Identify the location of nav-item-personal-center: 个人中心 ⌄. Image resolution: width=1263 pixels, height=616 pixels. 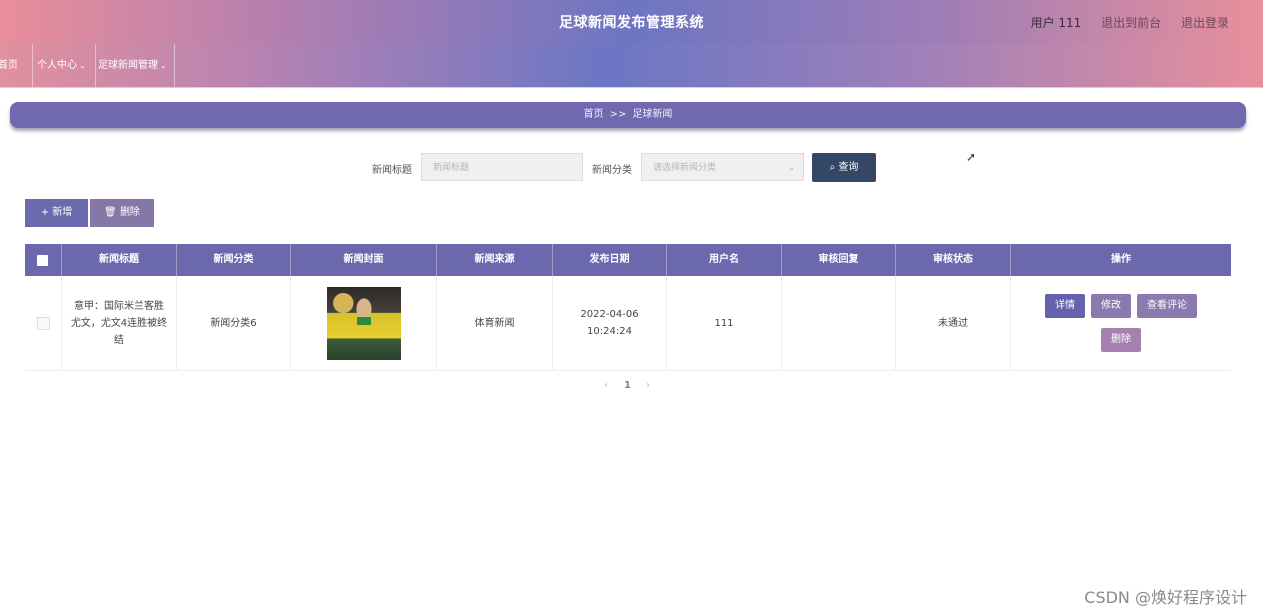
(64, 65).